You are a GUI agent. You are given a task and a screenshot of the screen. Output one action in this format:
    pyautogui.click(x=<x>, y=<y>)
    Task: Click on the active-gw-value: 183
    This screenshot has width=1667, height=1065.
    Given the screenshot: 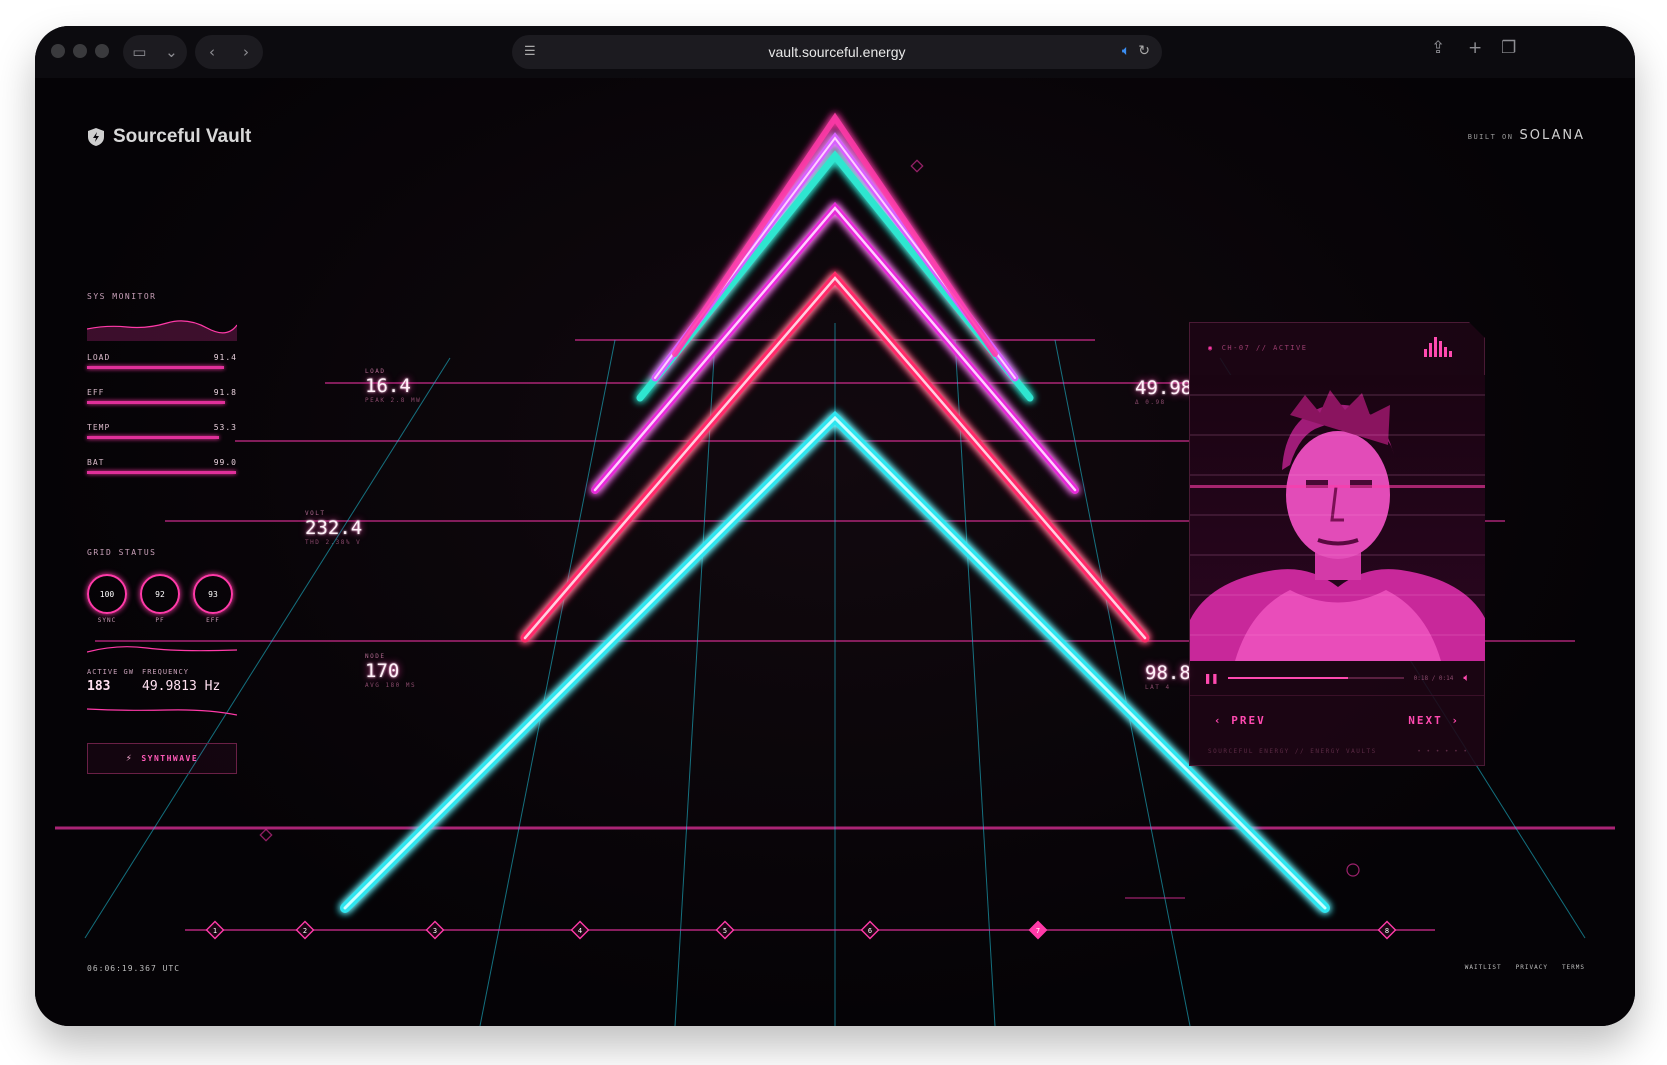 What is the action you would take?
    pyautogui.click(x=99, y=686)
    